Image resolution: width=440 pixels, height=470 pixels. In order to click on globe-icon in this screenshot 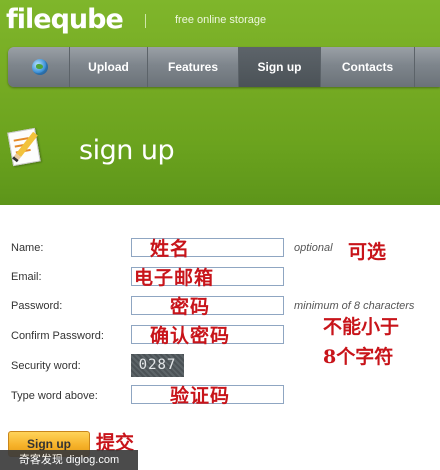, I will do `click(40, 67)`.